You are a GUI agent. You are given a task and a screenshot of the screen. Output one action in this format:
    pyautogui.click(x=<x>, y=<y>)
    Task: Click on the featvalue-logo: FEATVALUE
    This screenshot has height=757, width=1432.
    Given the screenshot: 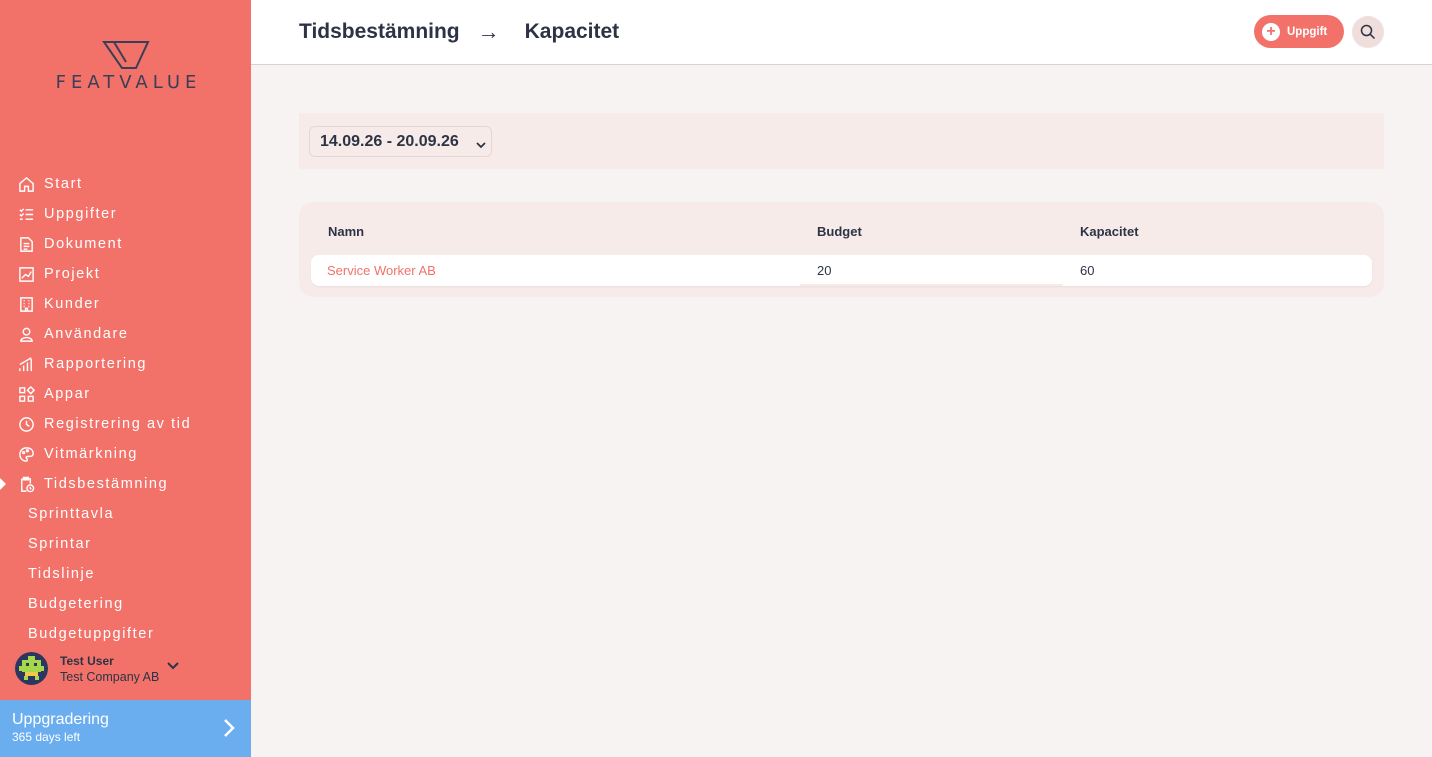 What is the action you would take?
    pyautogui.click(x=125, y=66)
    